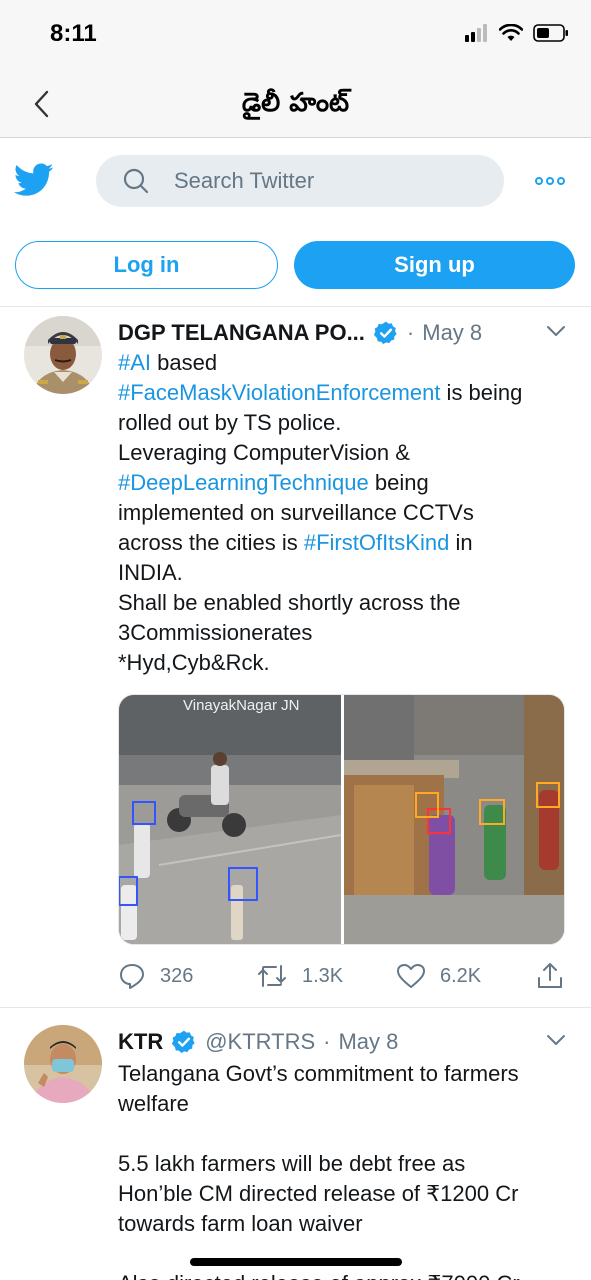 This screenshot has height=1280, width=591. What do you see at coordinates (345, 1104) in the screenshot?
I see `tweet-text-line: welfare` at bounding box center [345, 1104].